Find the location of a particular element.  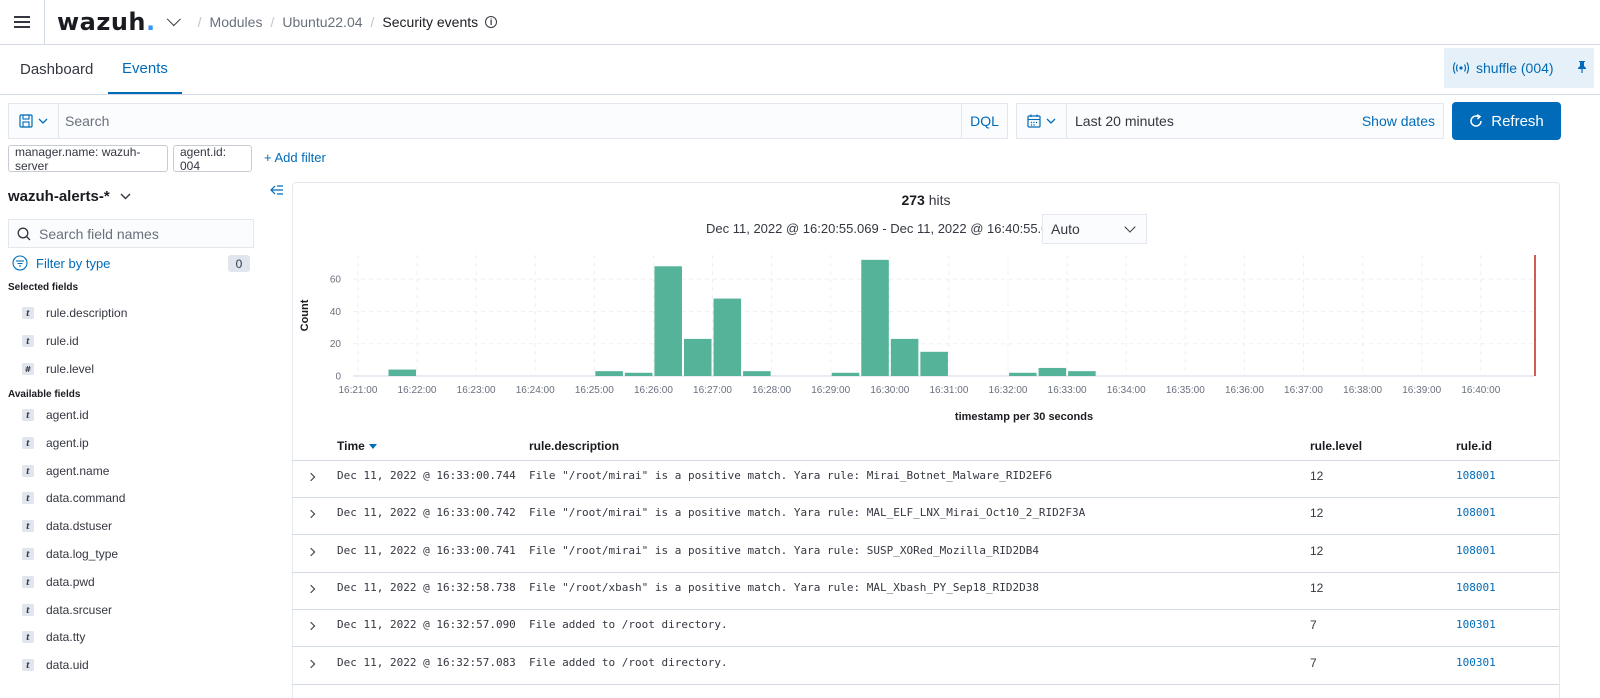

histogram-bar is located at coordinates (934, 363).